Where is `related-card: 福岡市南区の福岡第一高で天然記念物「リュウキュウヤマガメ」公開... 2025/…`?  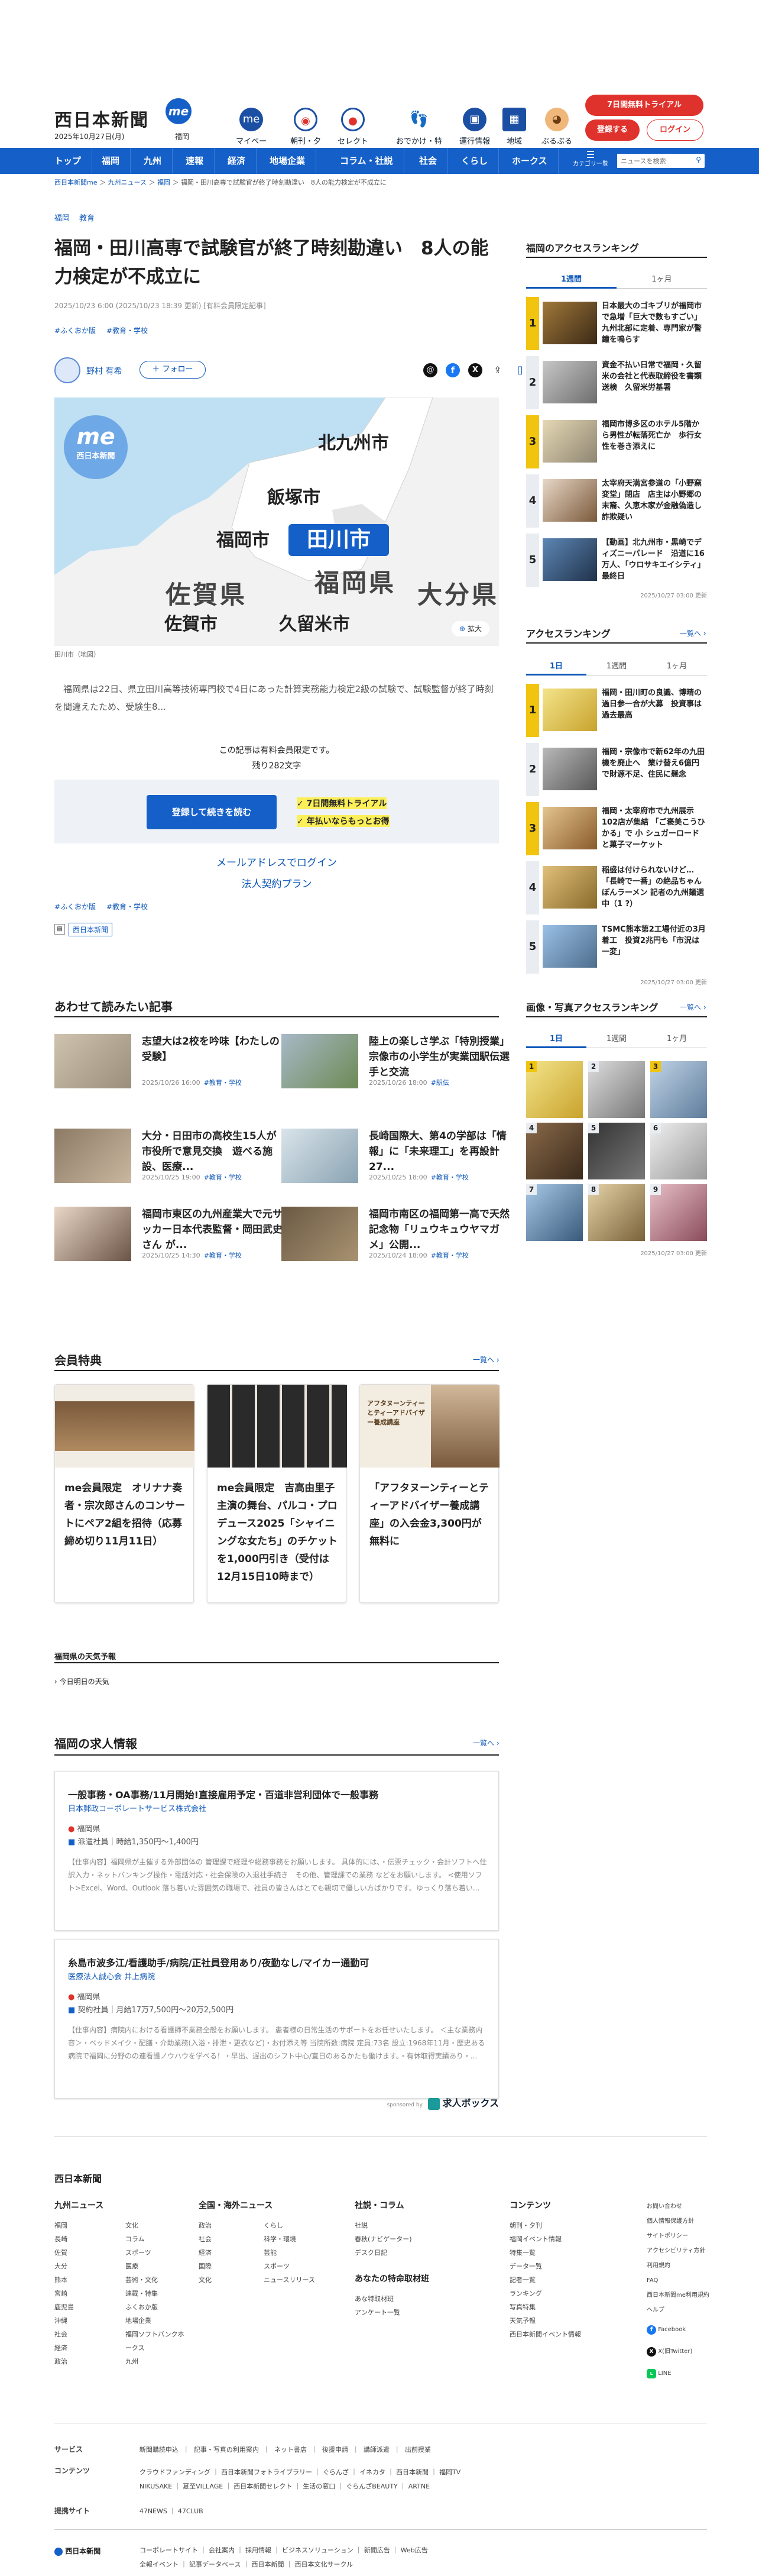
related-card: 福岡市南区の福岡第一高で天然記念物「リュウキュウヤマガメ」公開... 2025/… is located at coordinates (395, 1236).